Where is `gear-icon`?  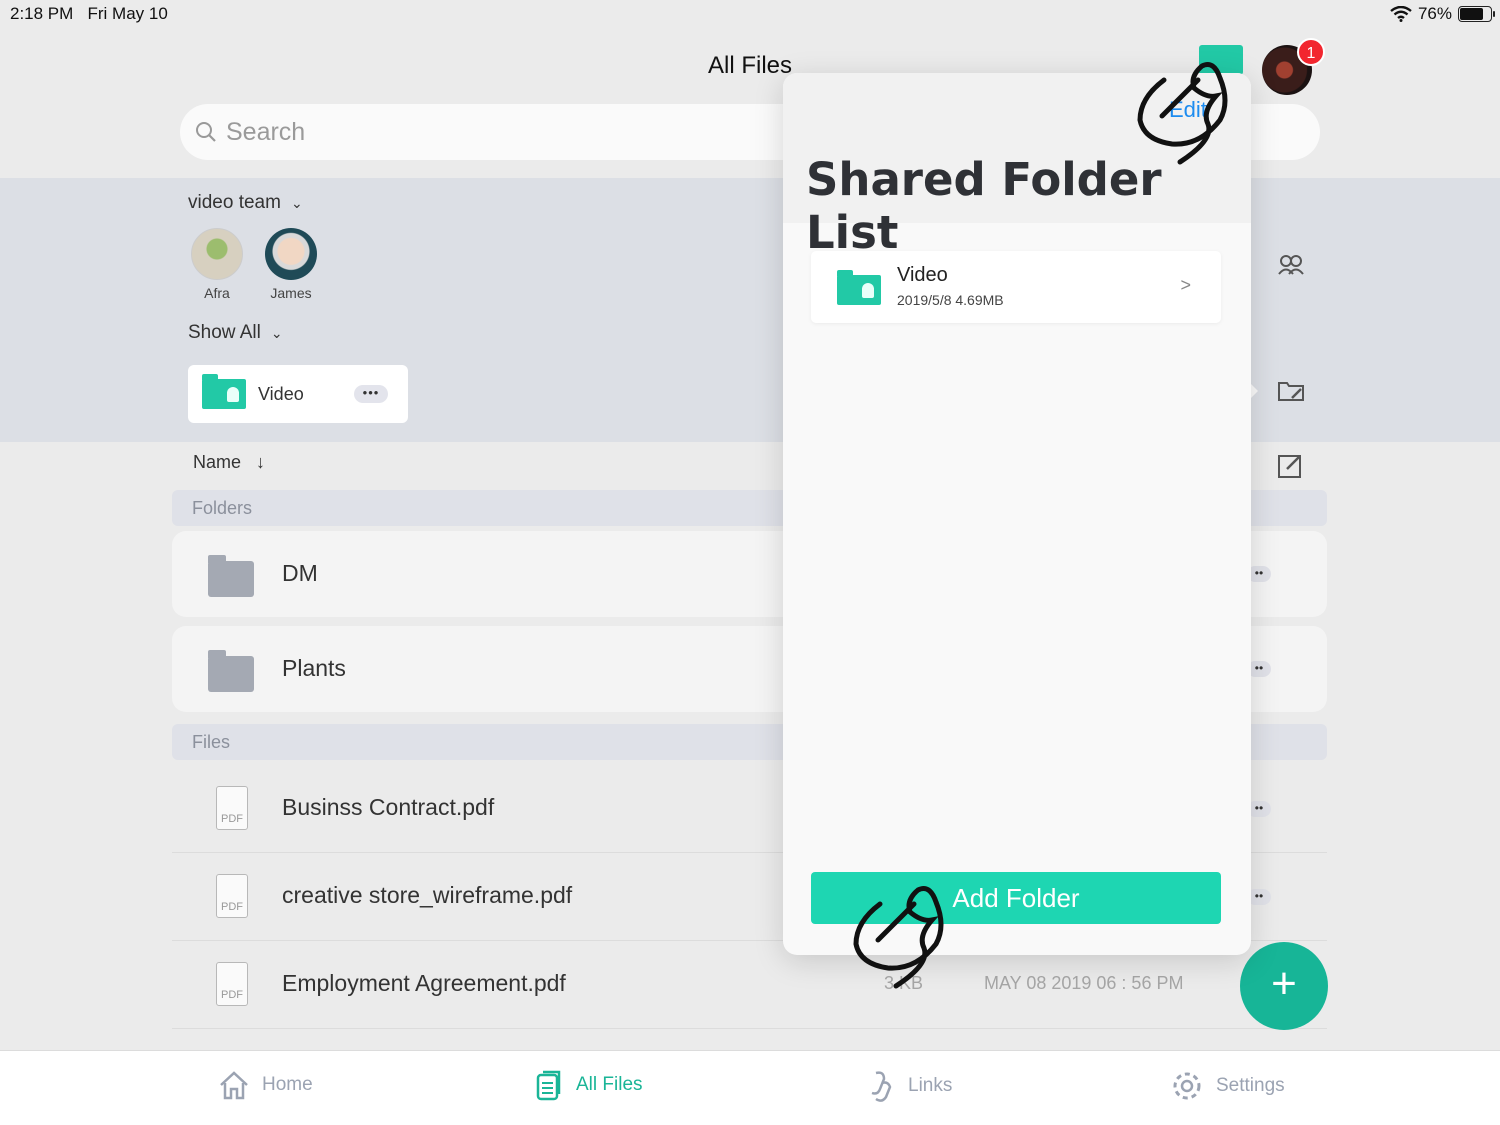 gear-icon is located at coordinates (1187, 1086).